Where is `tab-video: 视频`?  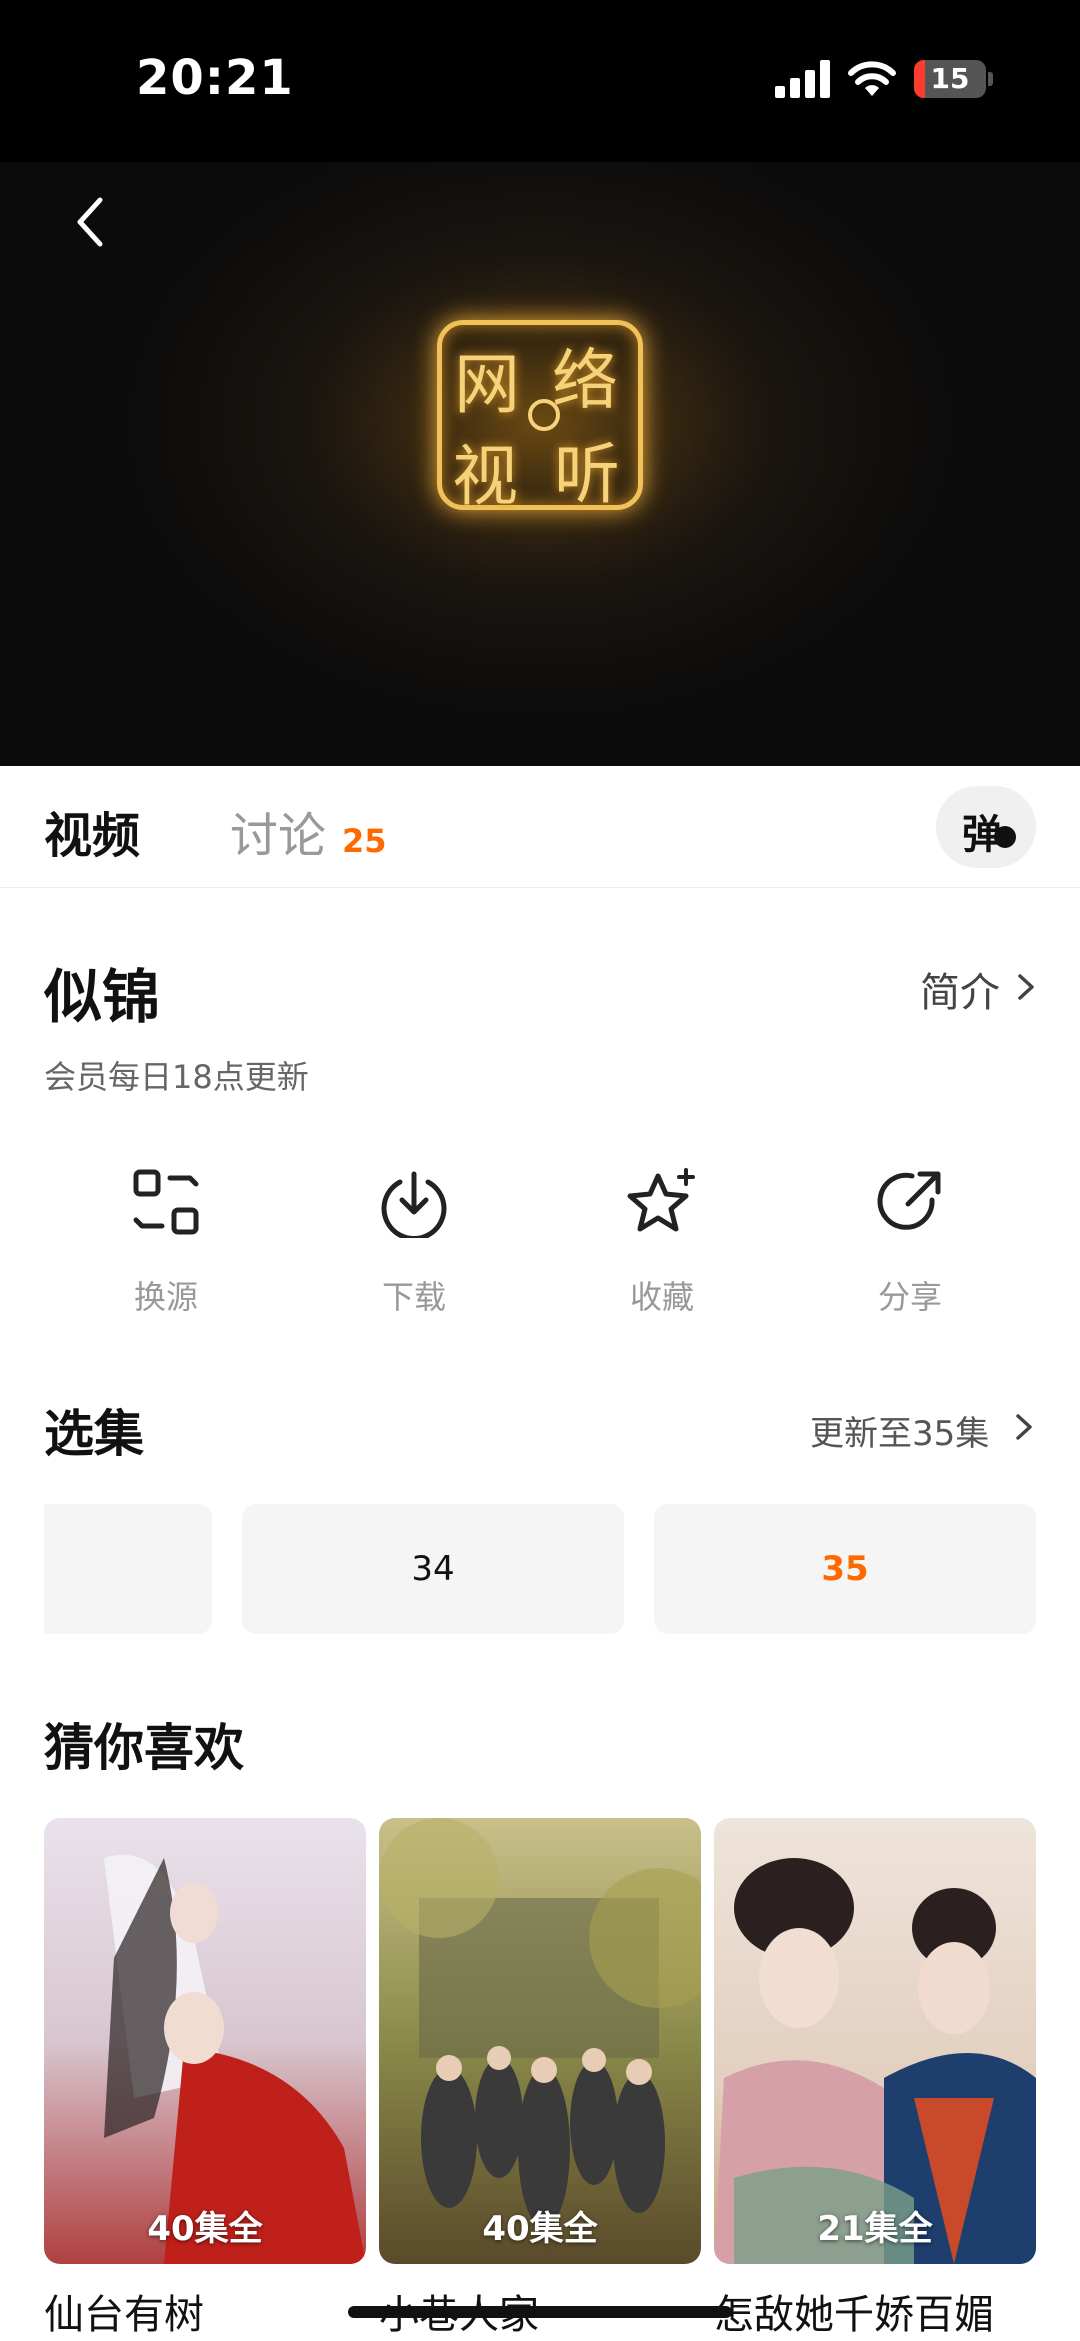
tab-video: 视频 is located at coordinates (92, 831).